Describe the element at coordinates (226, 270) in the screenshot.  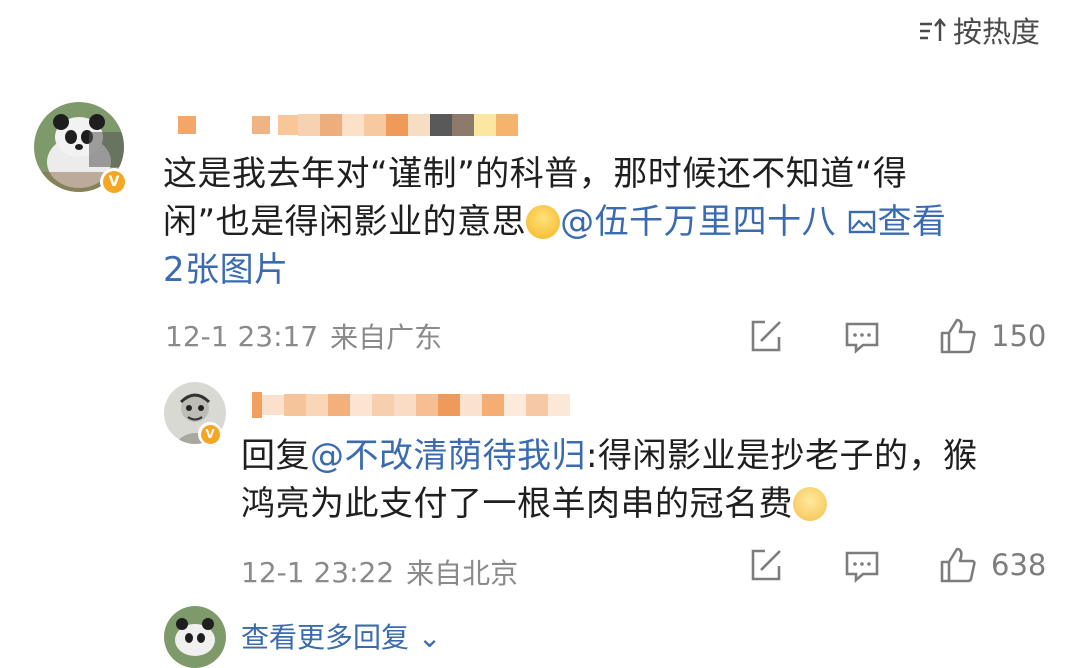
I see `view-images-count: 2张图片` at that location.